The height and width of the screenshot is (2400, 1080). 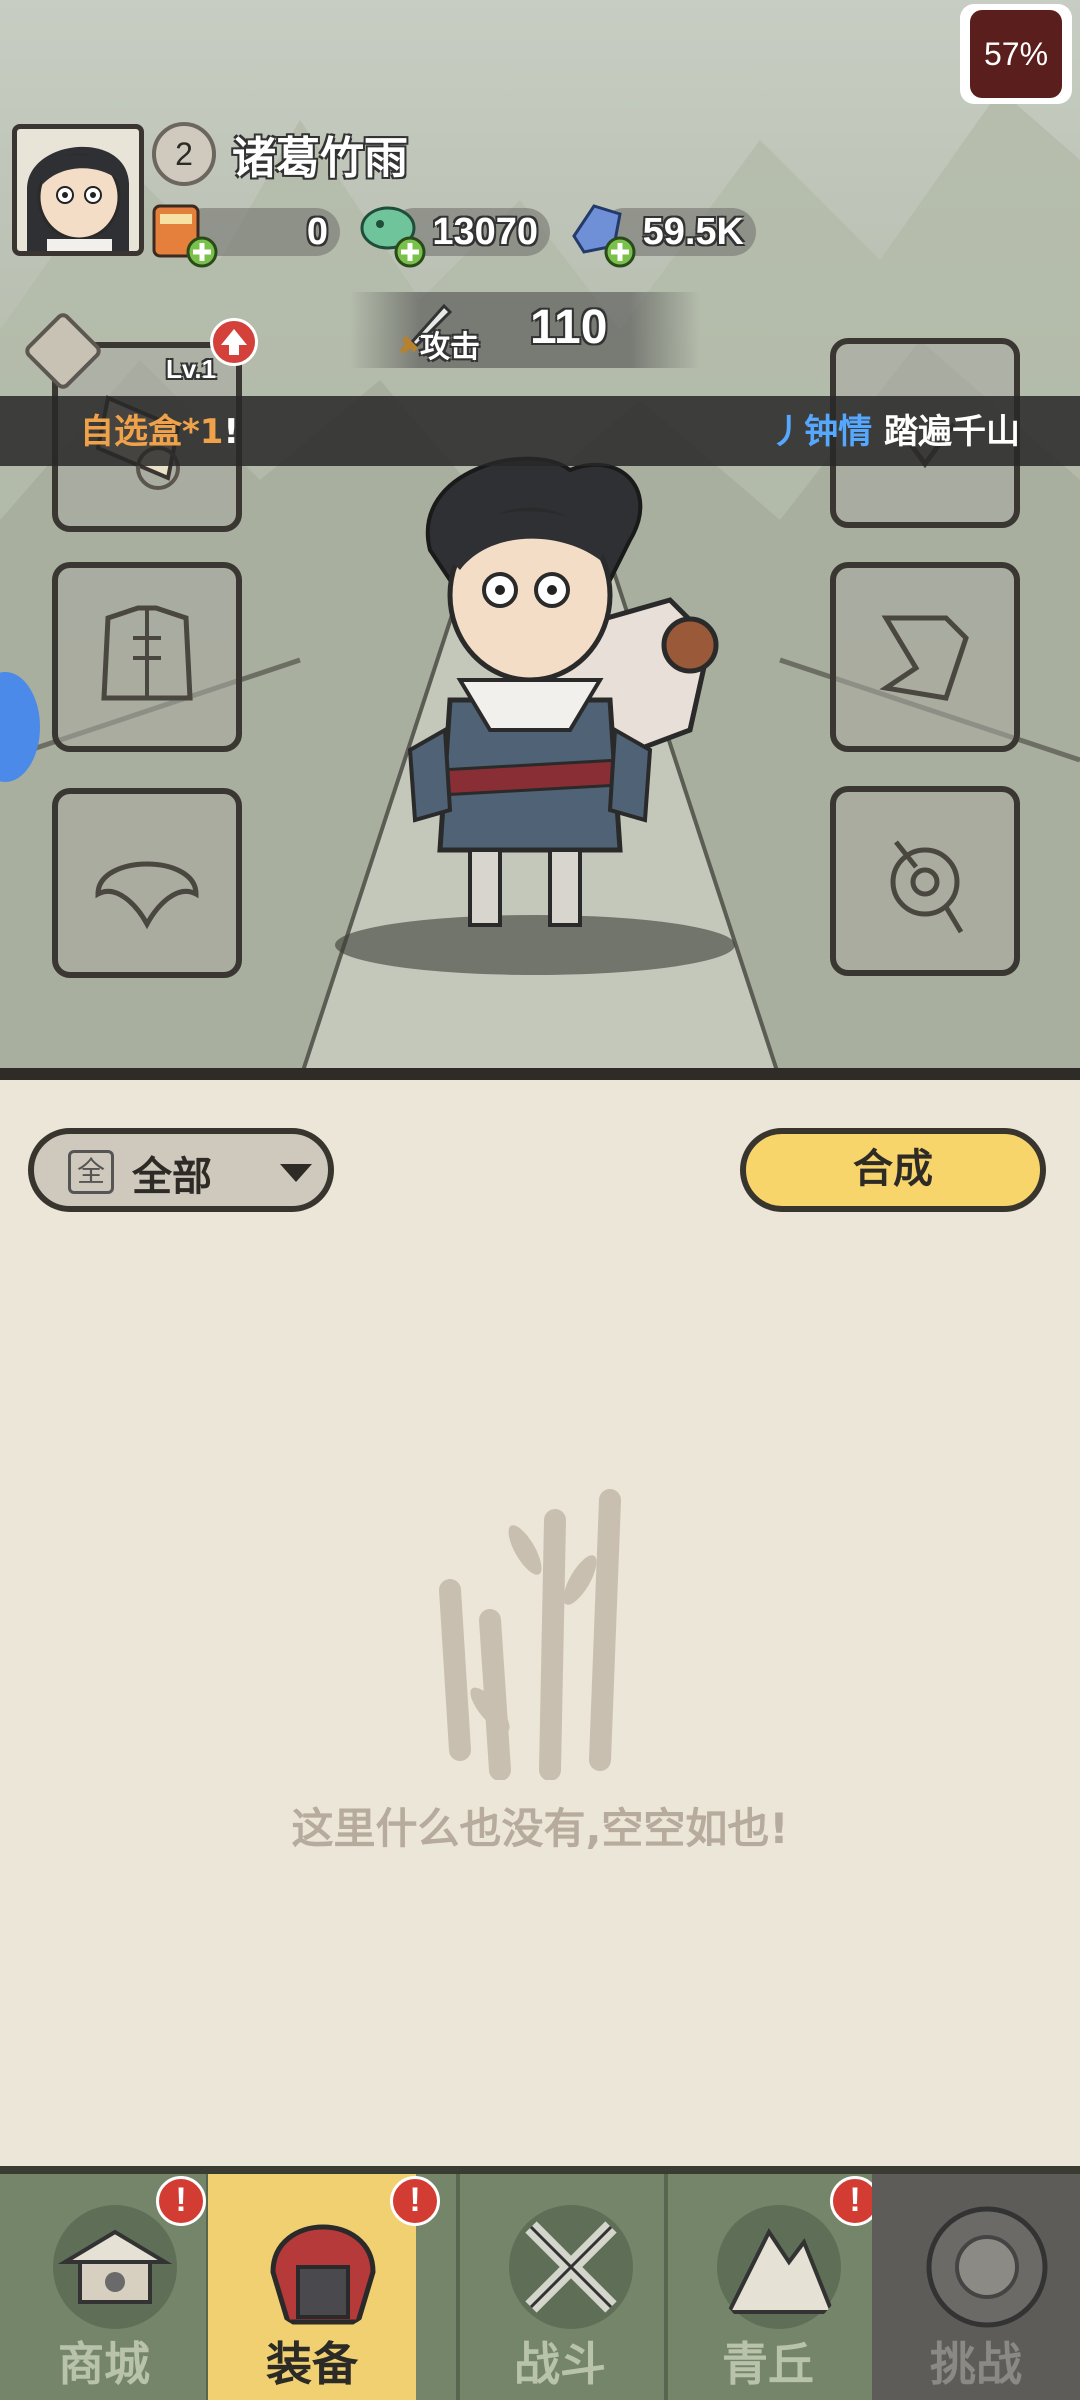 I want to click on attack-value: 110, so click(x=569, y=327).